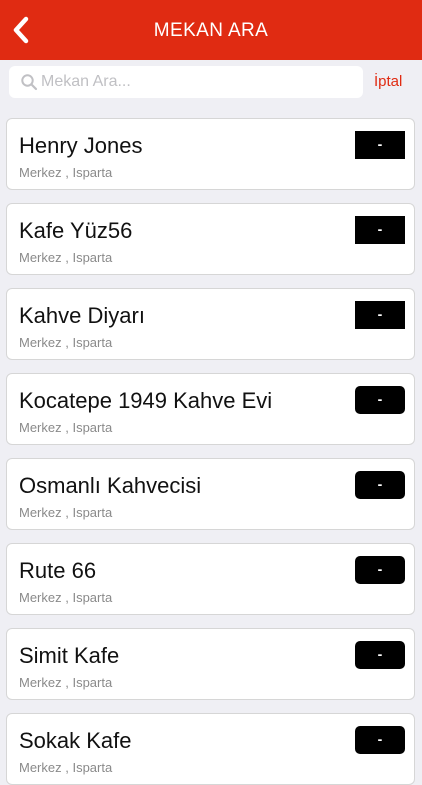 The image size is (422, 785). Describe the element at coordinates (210, 239) in the screenshot. I see `list-item: Kafe Yüz56 Merkez , Isparta -` at that location.